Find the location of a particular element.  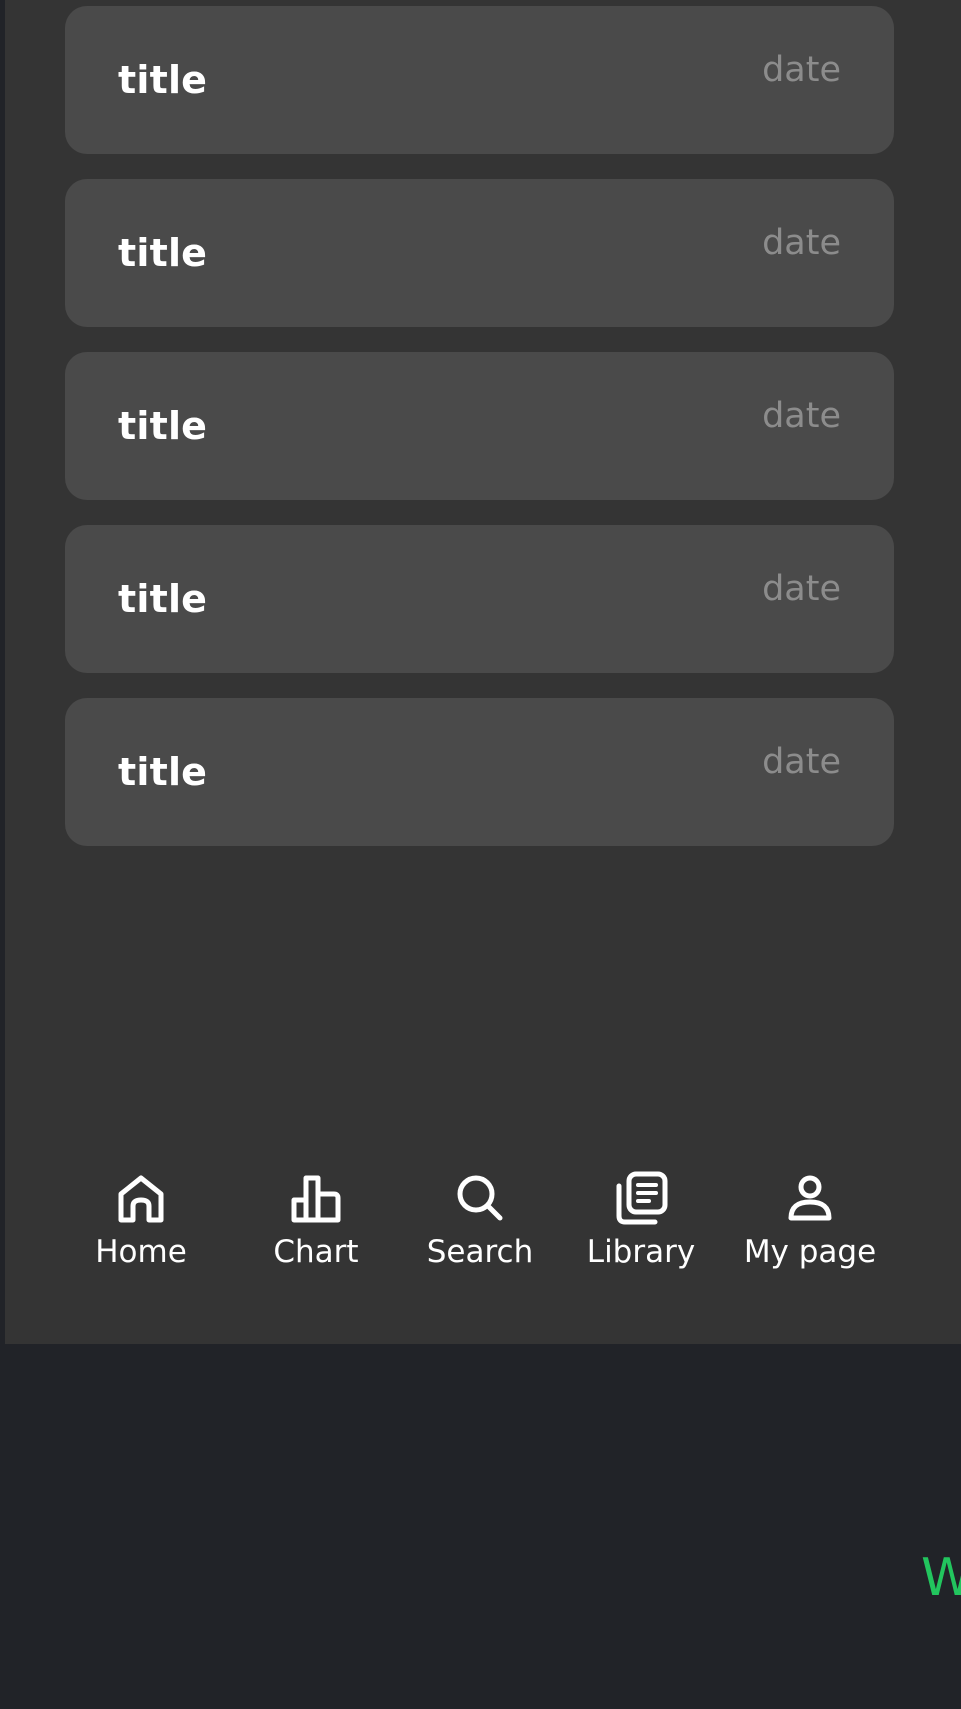

tab-label: Library is located at coordinates (641, 1252).